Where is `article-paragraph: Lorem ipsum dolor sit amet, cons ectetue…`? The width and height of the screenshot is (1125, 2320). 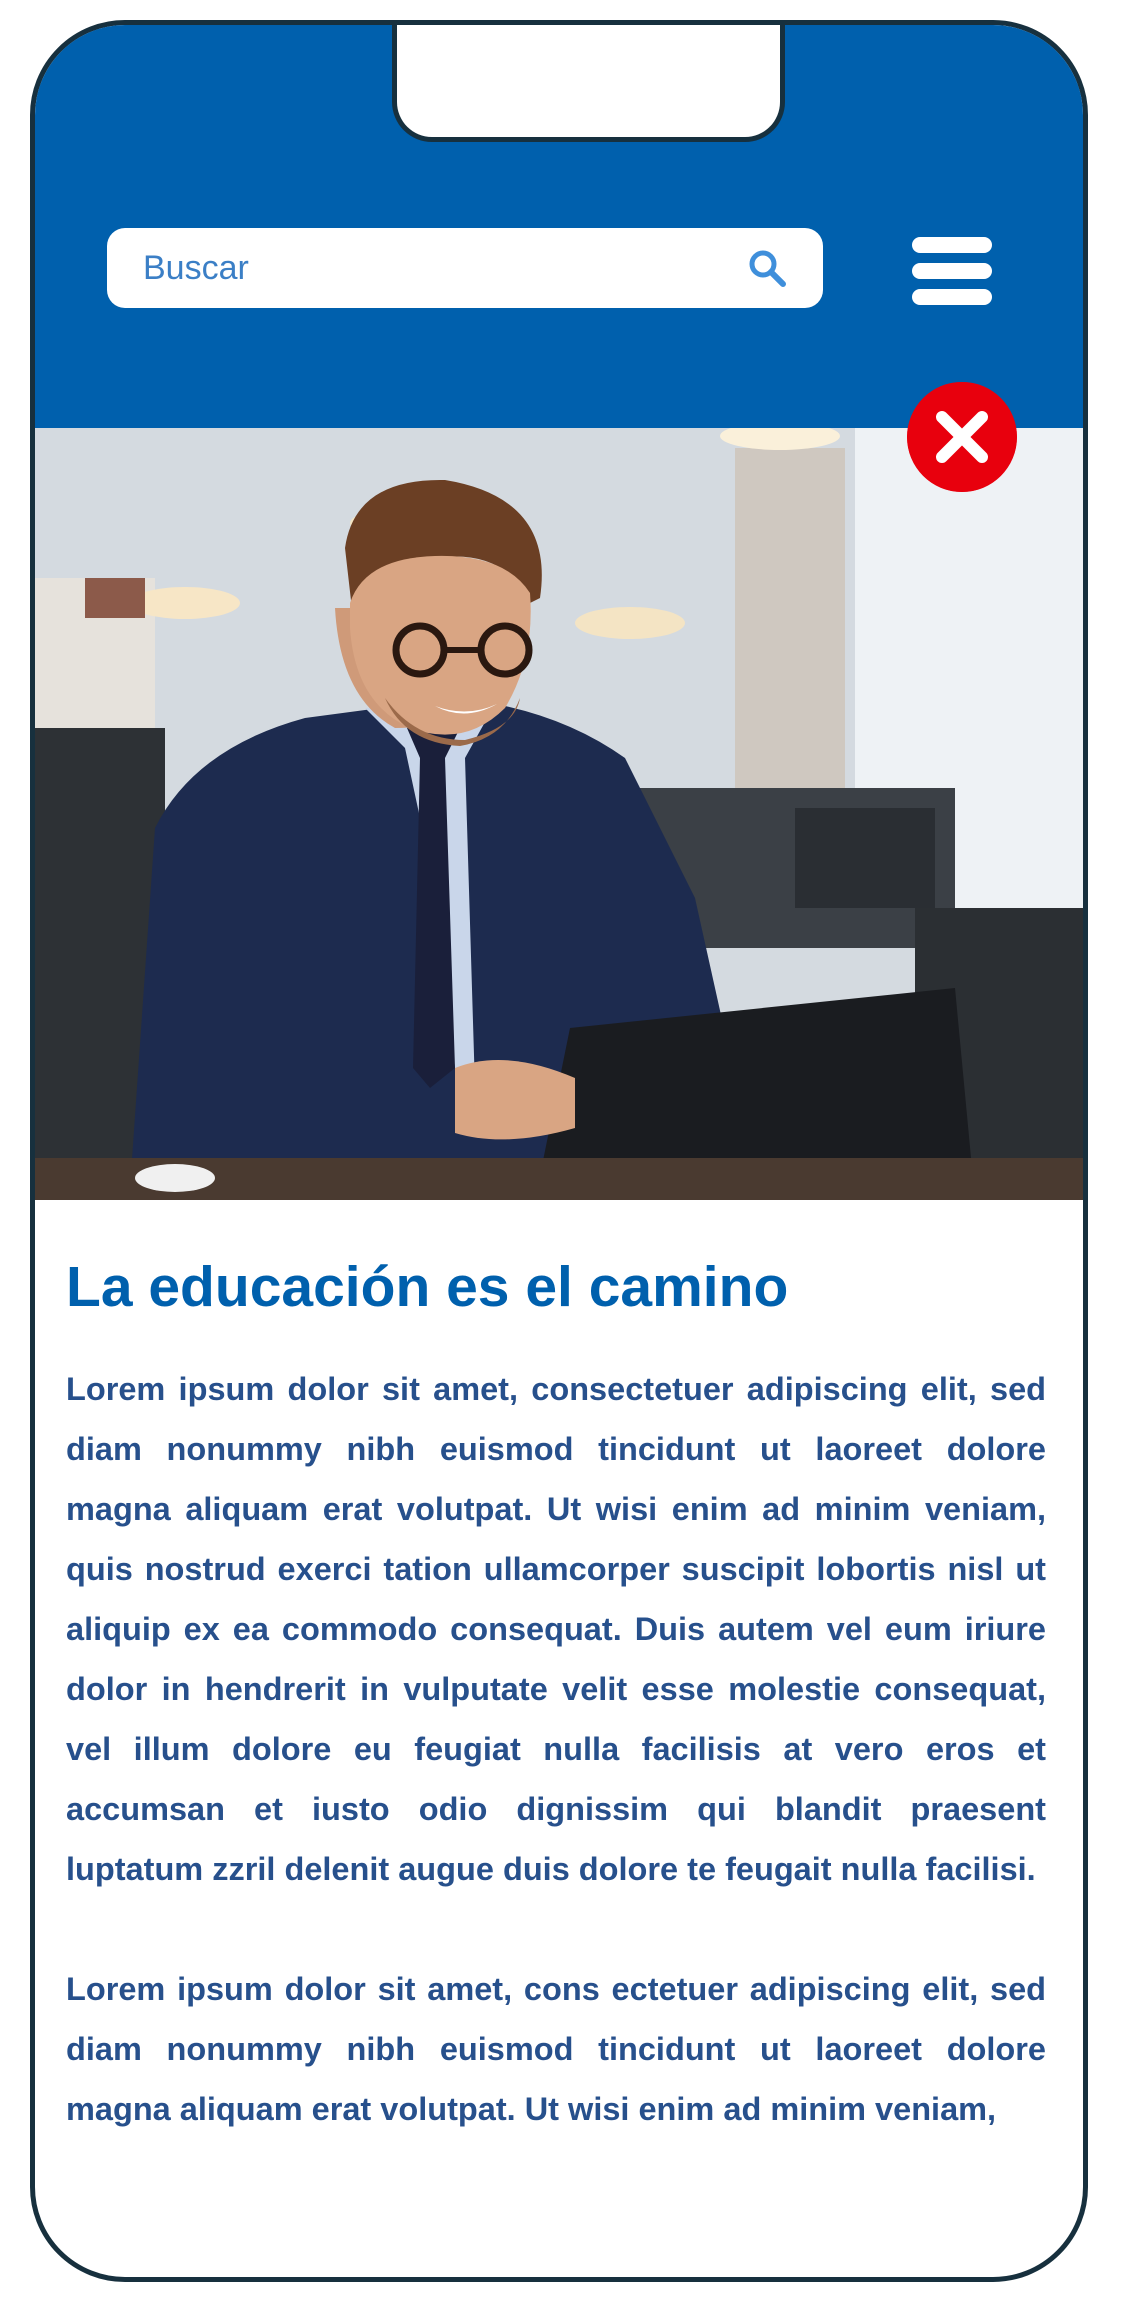
article-paragraph: Lorem ipsum dolor sit amet, cons ectetue… is located at coordinates (556, 2049).